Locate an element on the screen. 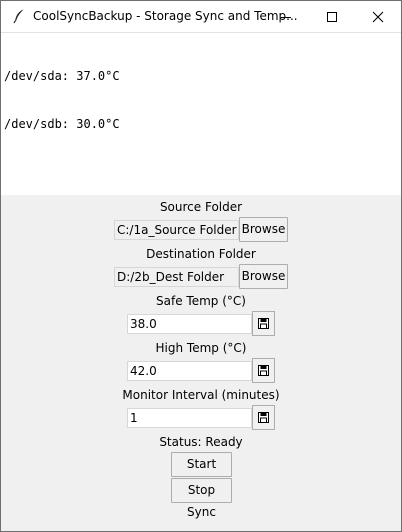  source-browse-button: Browse is located at coordinates (263, 229).